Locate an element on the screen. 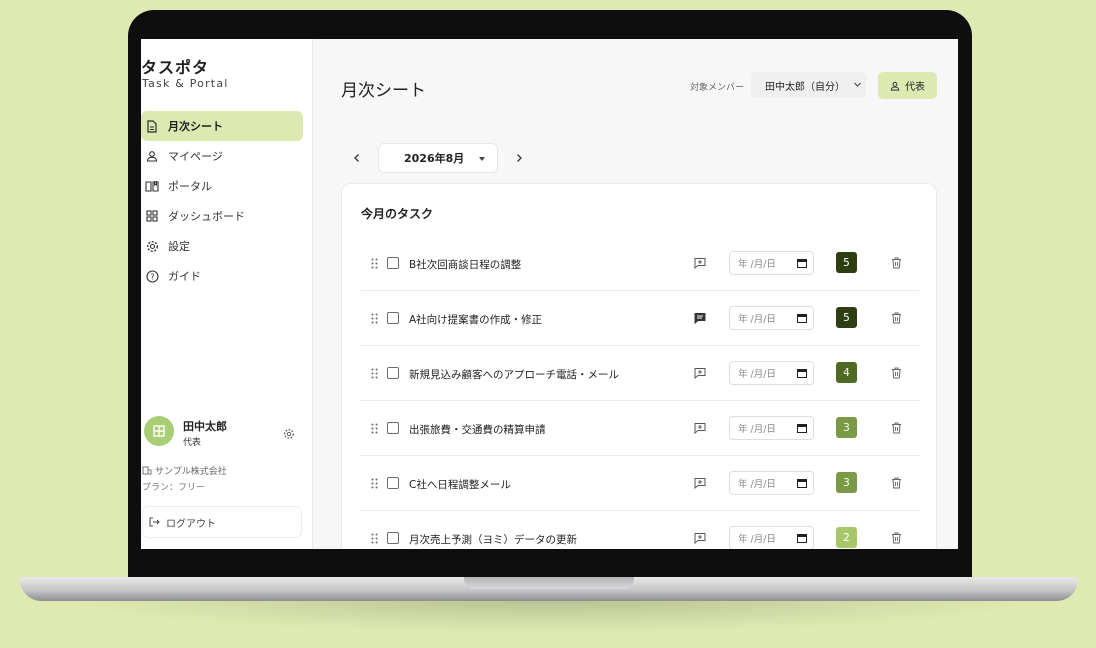 This screenshot has height=648, width=1096. user-name: 田中太郎 is located at coordinates (205, 426).